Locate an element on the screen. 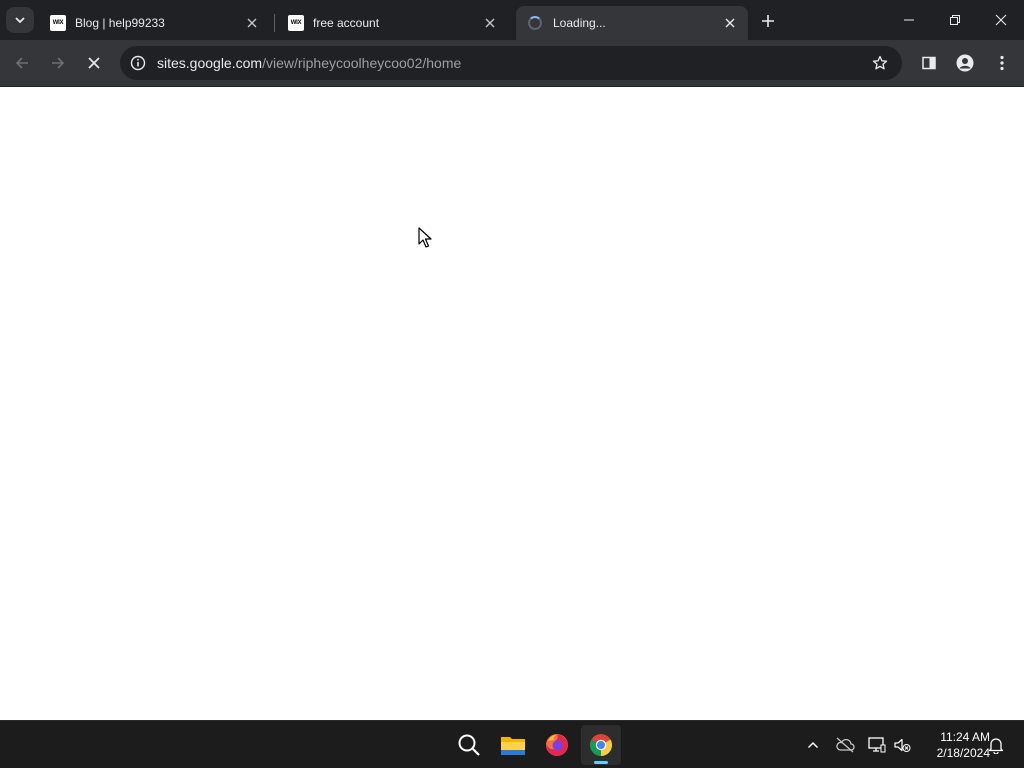 This screenshot has height=768, width=1024. taskbar-firefox is located at coordinates (557, 745).